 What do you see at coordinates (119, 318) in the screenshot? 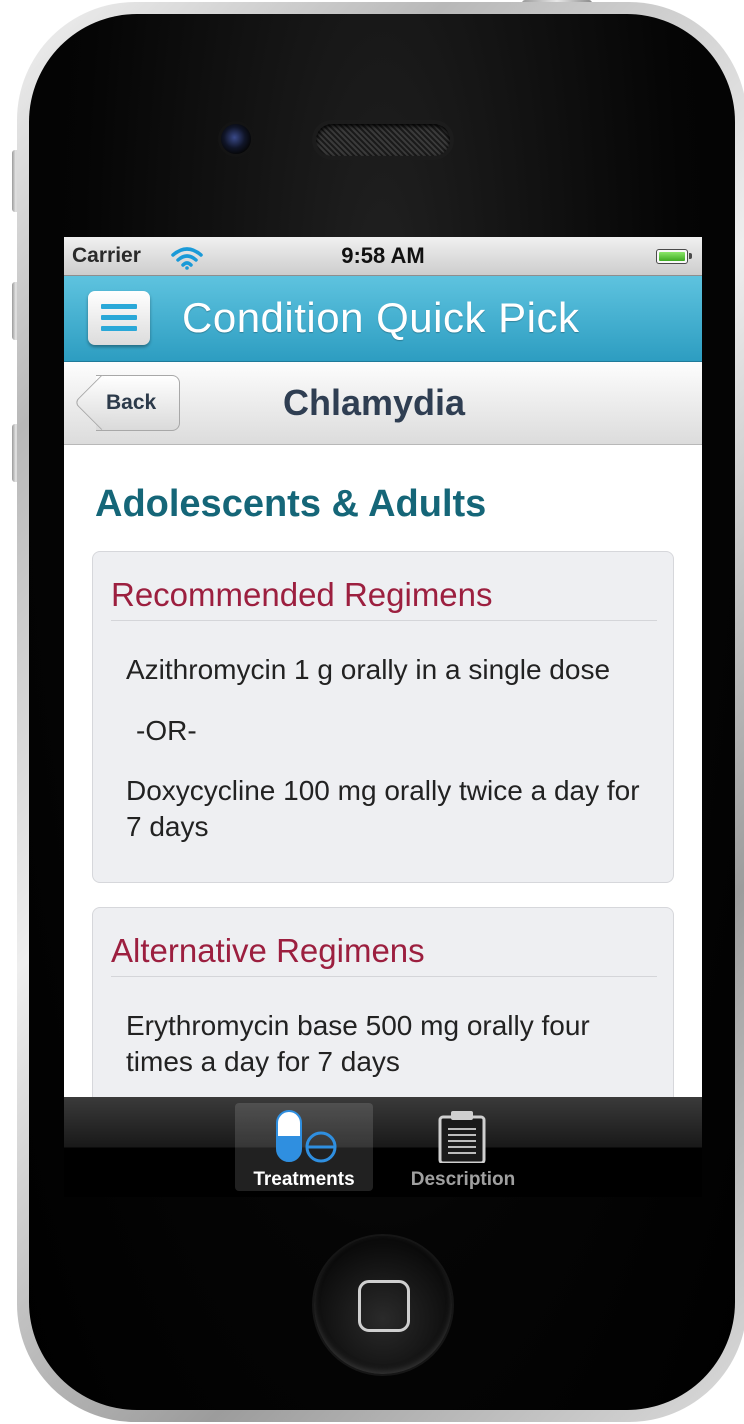
I see `menu-button` at bounding box center [119, 318].